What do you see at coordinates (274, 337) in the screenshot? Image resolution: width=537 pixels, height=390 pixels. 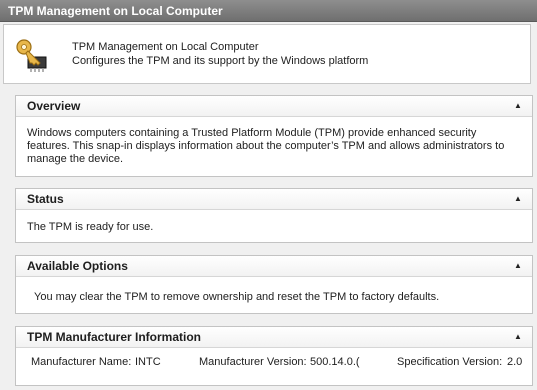 I see `manufacturer-header: TPM Manufacturer Information ▲` at bounding box center [274, 337].